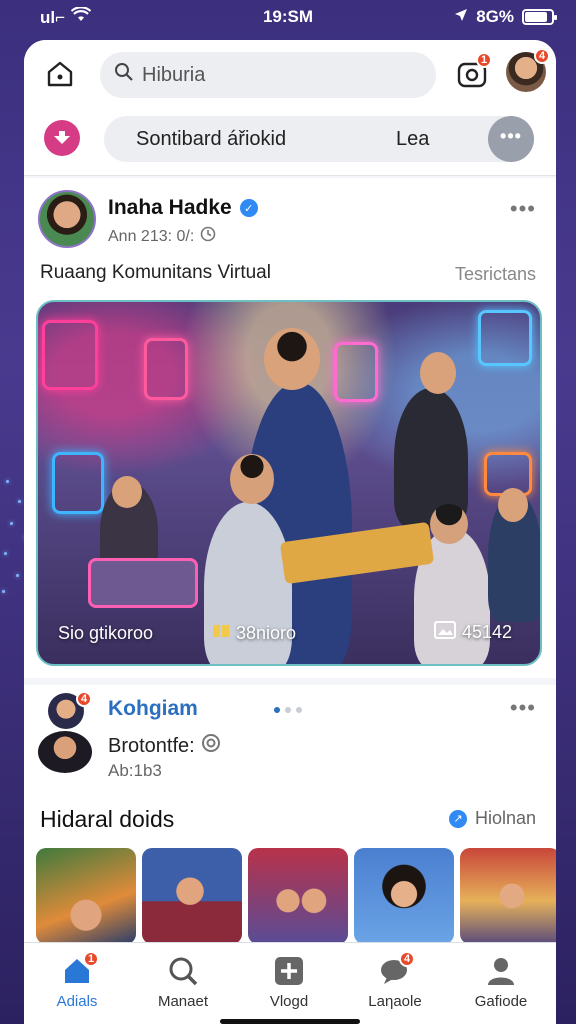 This screenshot has width=576, height=1024. I want to click on top-bar: Hiburia 1 4, so click(290, 75).